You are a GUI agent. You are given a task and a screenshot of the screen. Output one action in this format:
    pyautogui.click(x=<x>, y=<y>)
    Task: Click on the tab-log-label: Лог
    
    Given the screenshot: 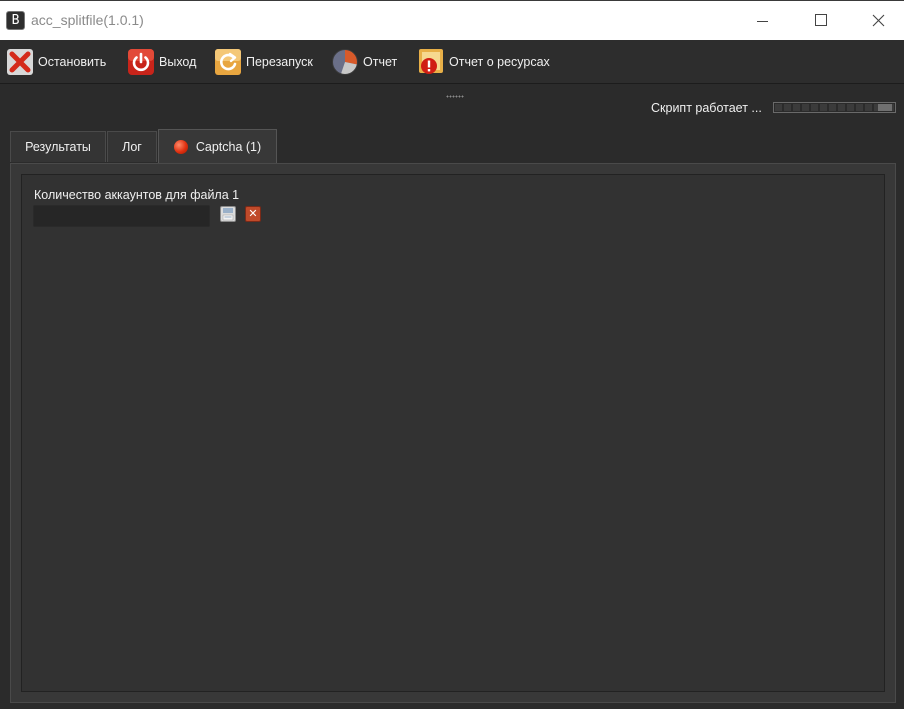 What is the action you would take?
    pyautogui.click(x=132, y=147)
    